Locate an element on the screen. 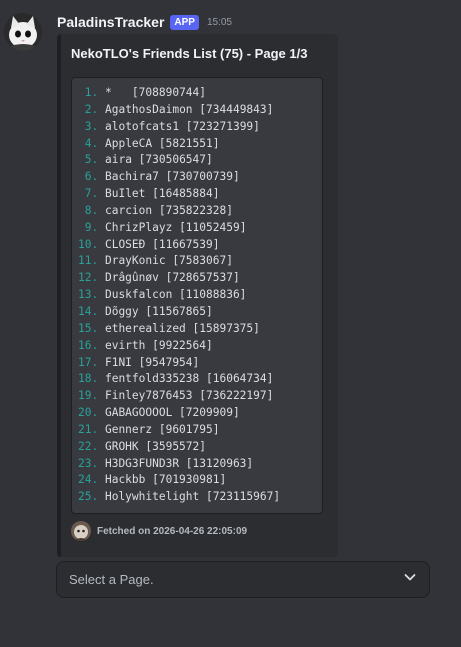  friend-entry: 12. Drâgûnøv [728657537] is located at coordinates (197, 278).